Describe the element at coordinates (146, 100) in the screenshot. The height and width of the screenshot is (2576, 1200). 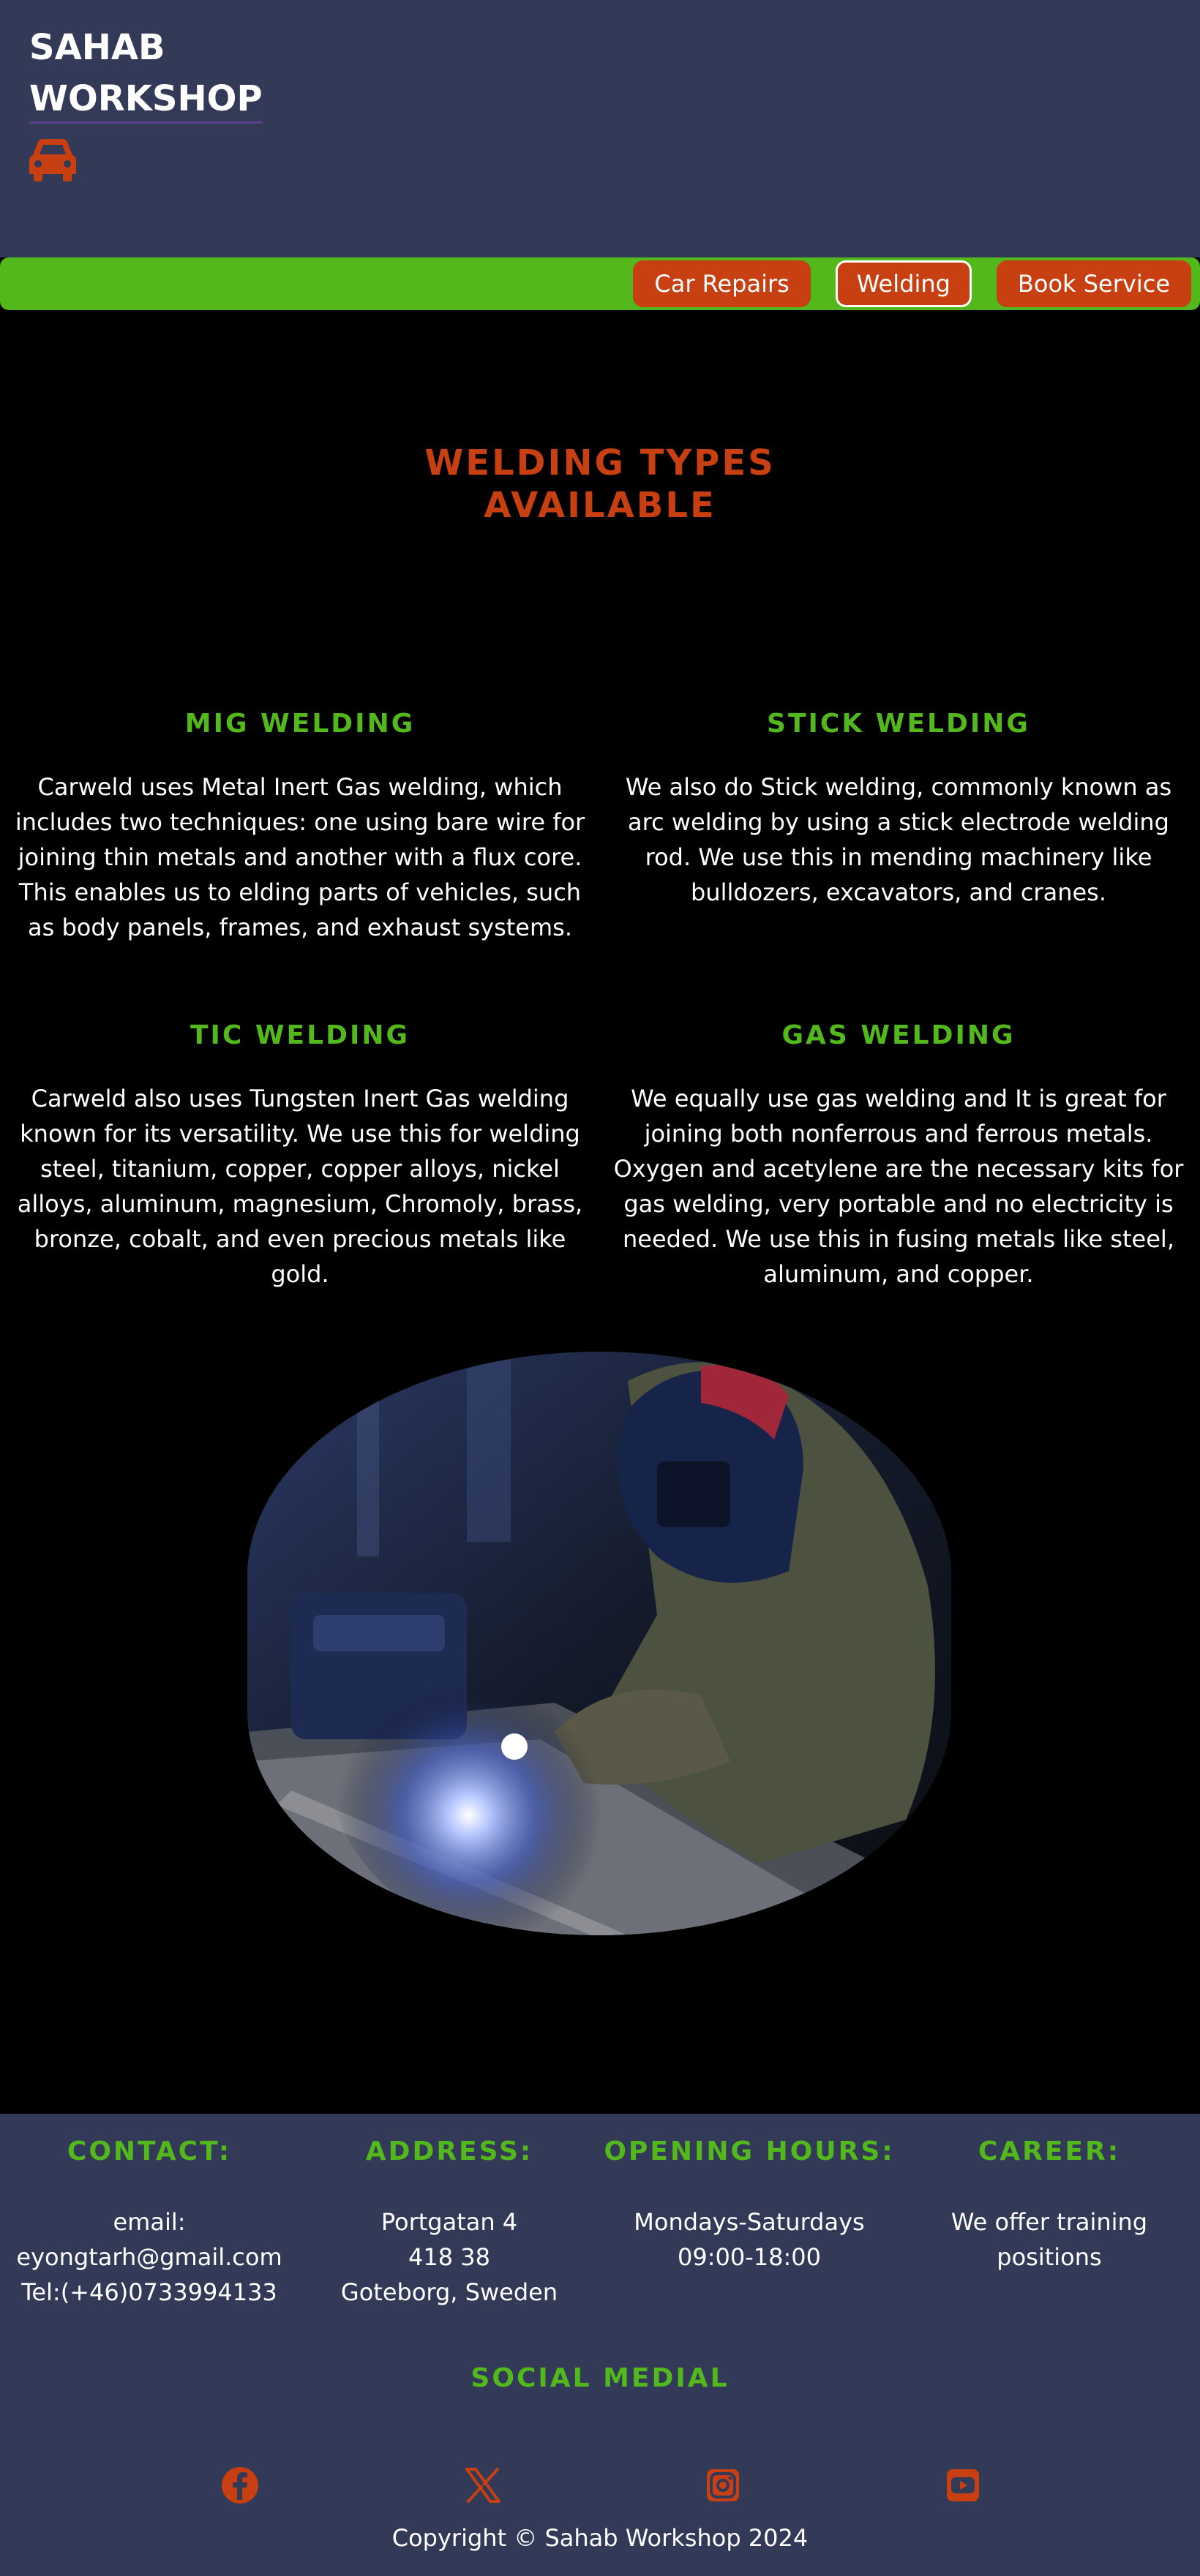
I see `brand-line2: WORKSHOP` at that location.